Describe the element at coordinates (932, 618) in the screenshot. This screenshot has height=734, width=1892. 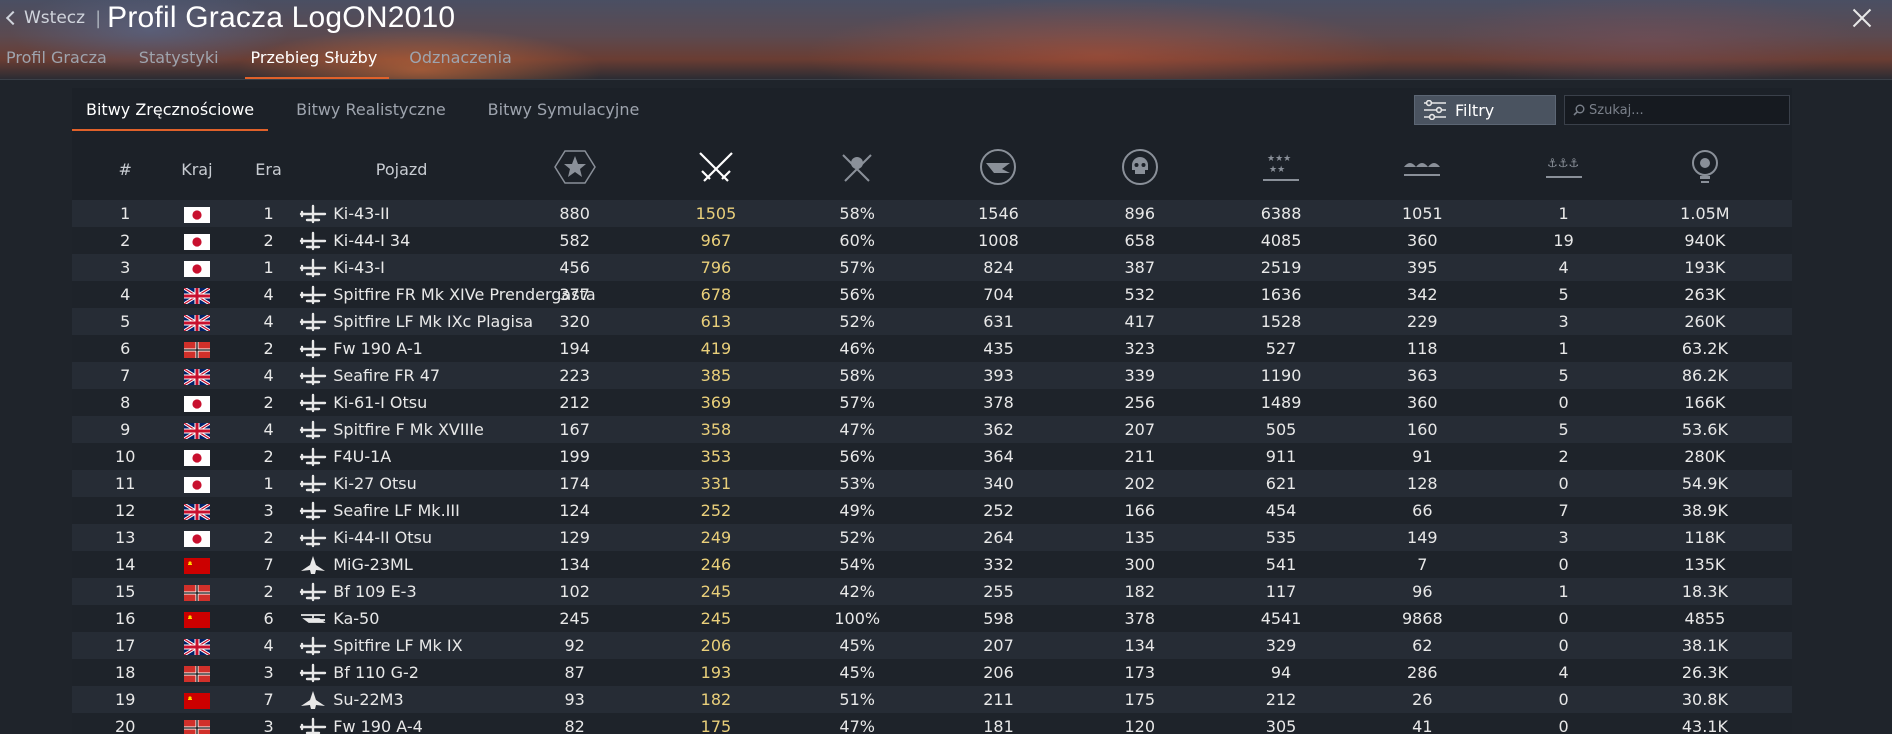
I see `table-row: 16 6 Ka-50 245 245 100% 598 378 4541 9868 0 4855` at that location.